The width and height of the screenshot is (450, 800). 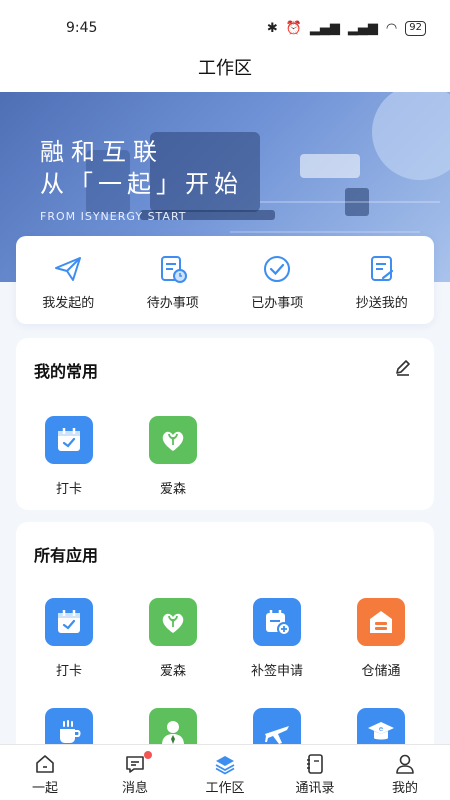 I want to click on status-icons: ✱ ⏰ ▂▄▆ ▂▄▆ ◠ 92, so click(x=346, y=28).